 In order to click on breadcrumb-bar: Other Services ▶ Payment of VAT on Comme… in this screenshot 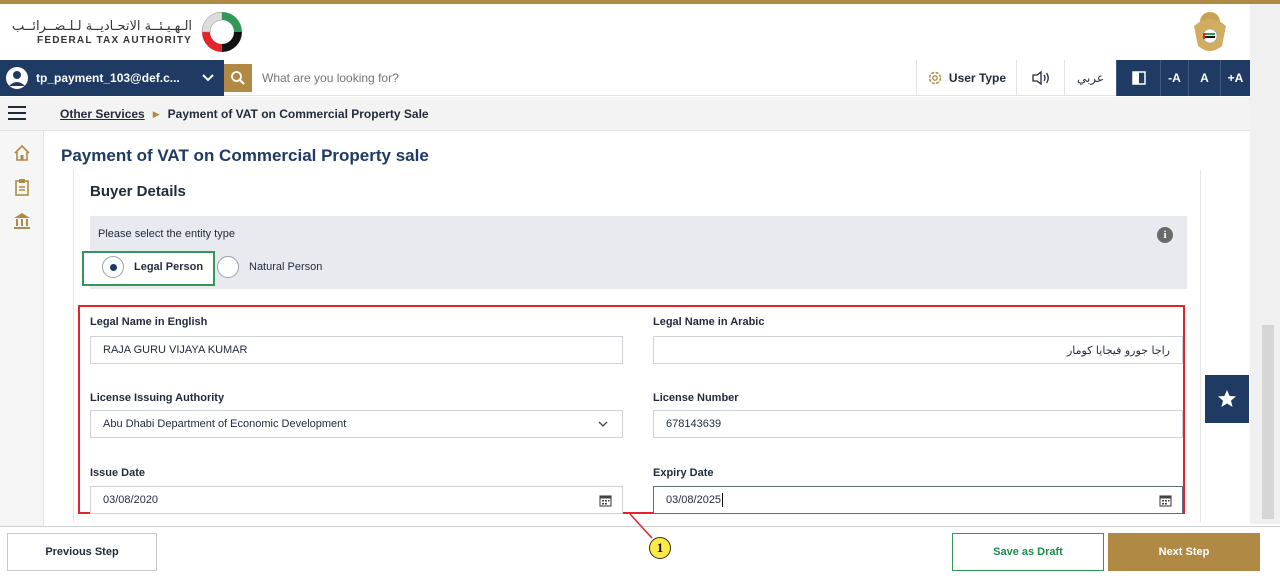, I will do `click(625, 114)`.